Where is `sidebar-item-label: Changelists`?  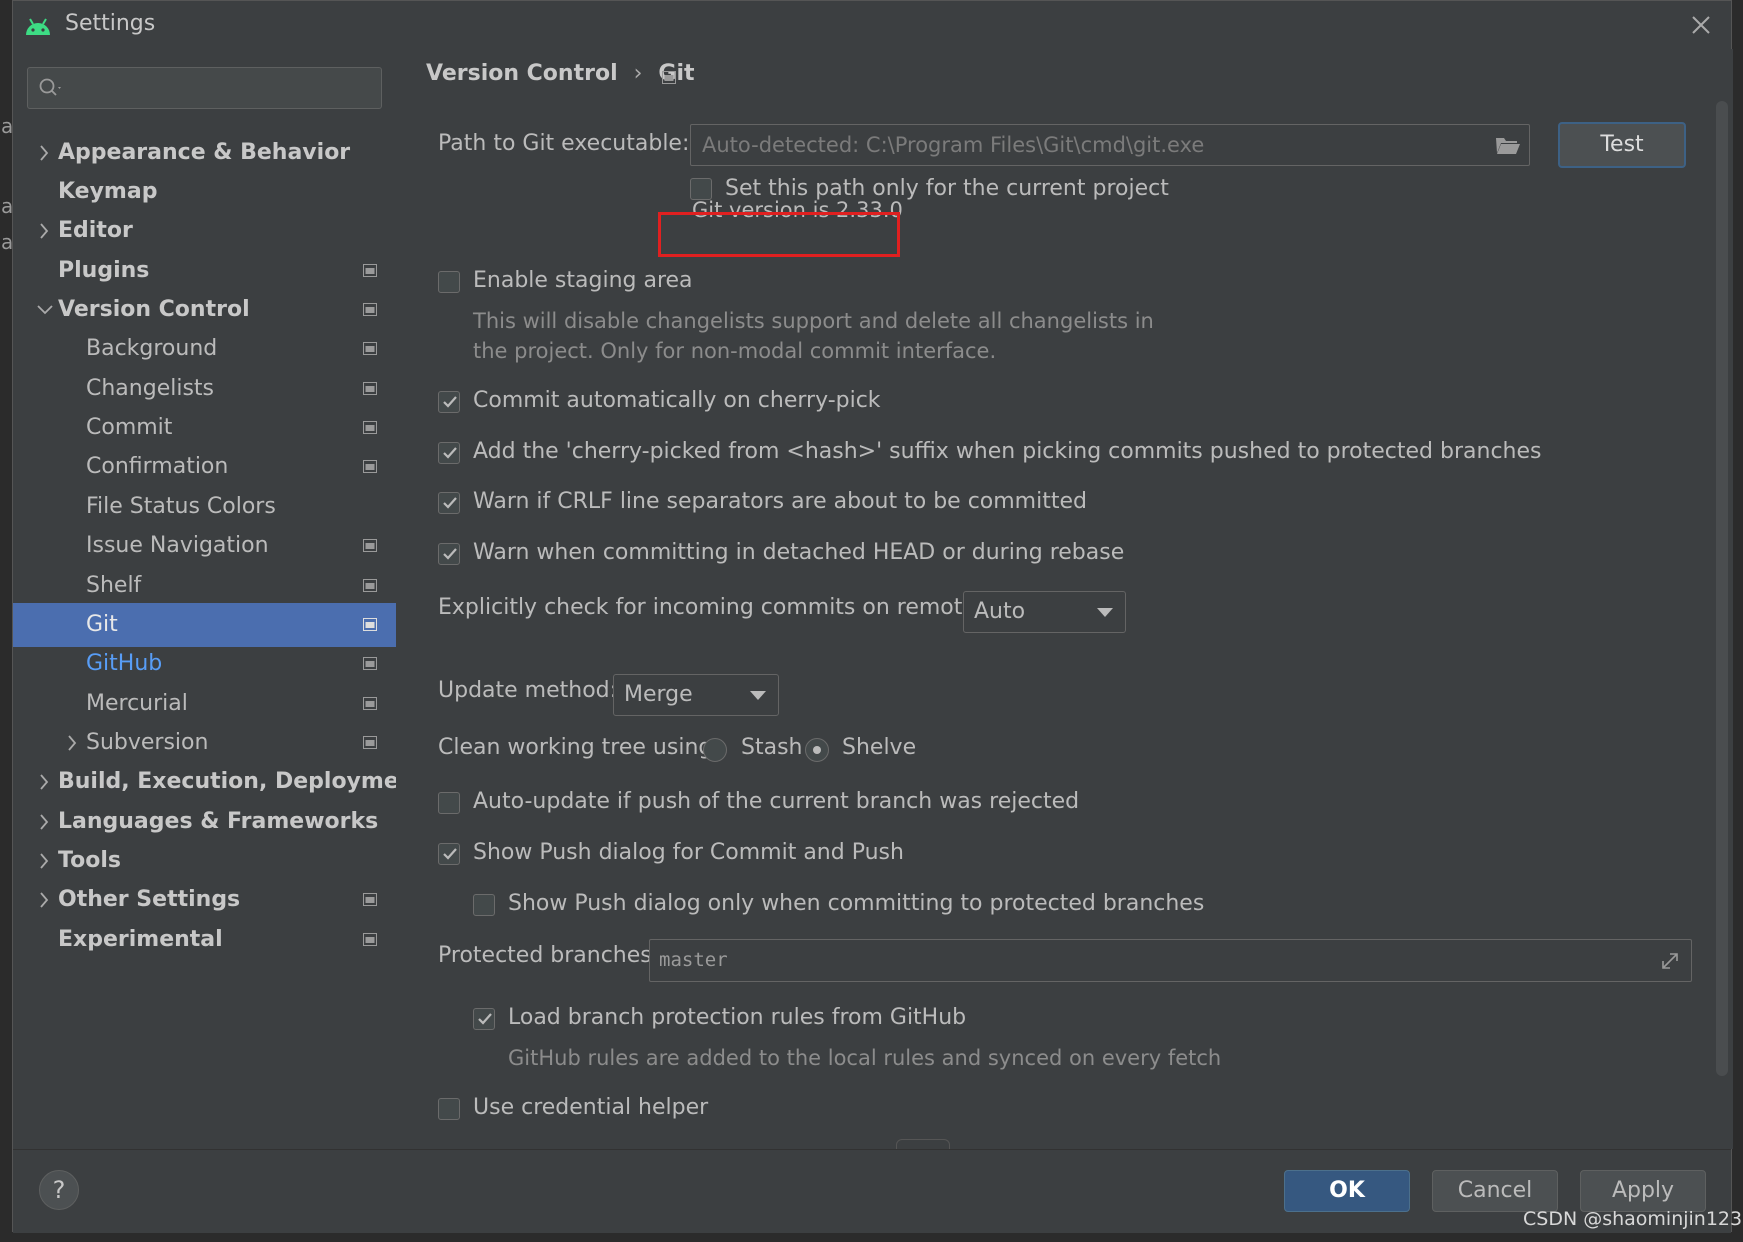 sidebar-item-label: Changelists is located at coordinates (150, 388).